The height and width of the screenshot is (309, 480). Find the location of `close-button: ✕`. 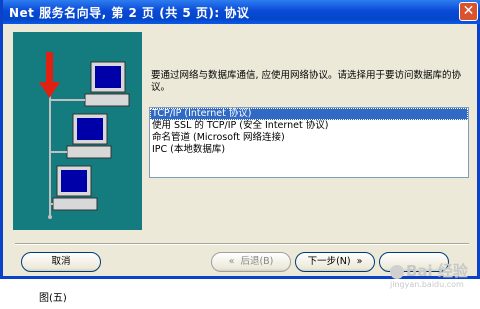

close-button: ✕ is located at coordinates (468, 11).